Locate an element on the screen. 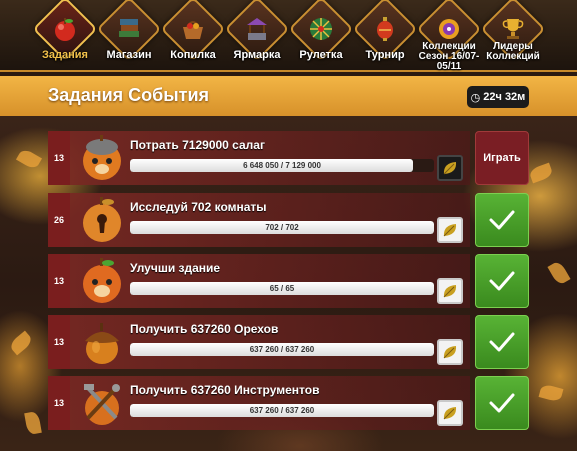 Image resolution: width=577 pixels, height=451 pixels. quest-body: Улучши здание 65 / 65 is located at coordinates (270, 281).